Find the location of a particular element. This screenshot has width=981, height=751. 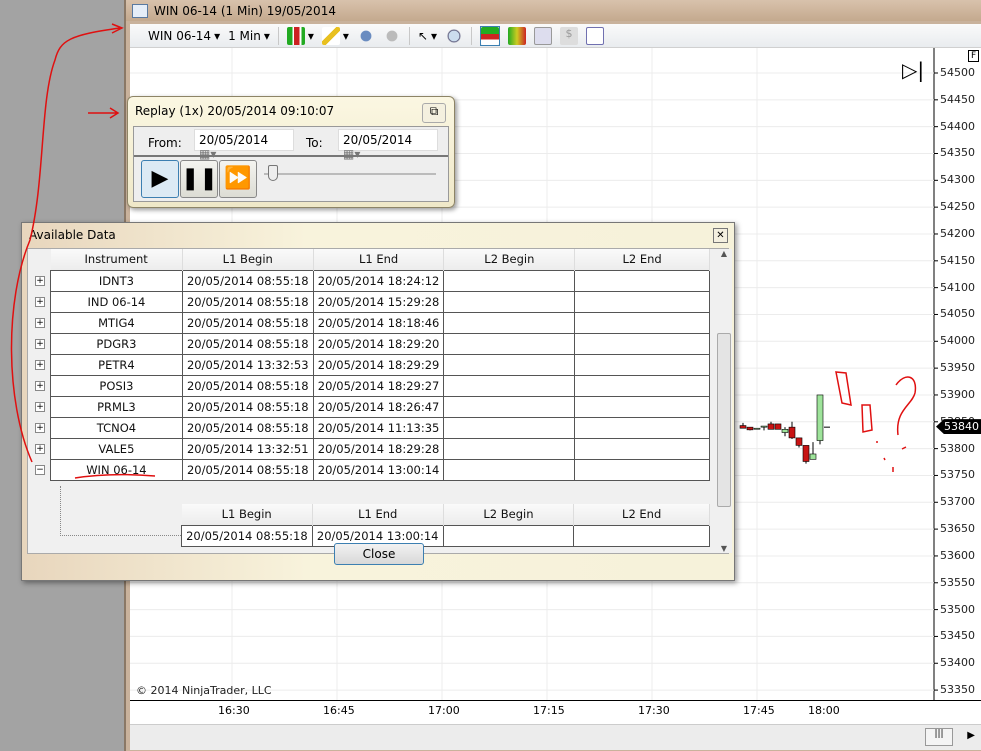

zoom-button is located at coordinates (454, 35).